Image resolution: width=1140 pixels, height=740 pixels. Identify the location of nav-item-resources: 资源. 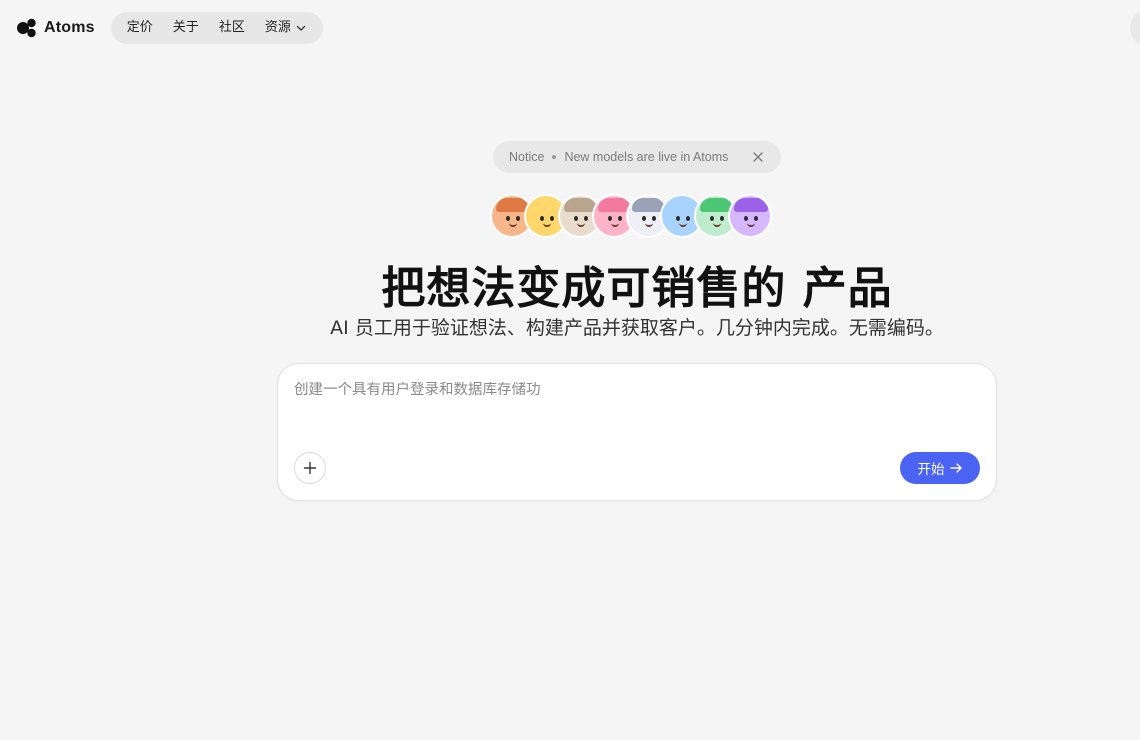
(286, 28).